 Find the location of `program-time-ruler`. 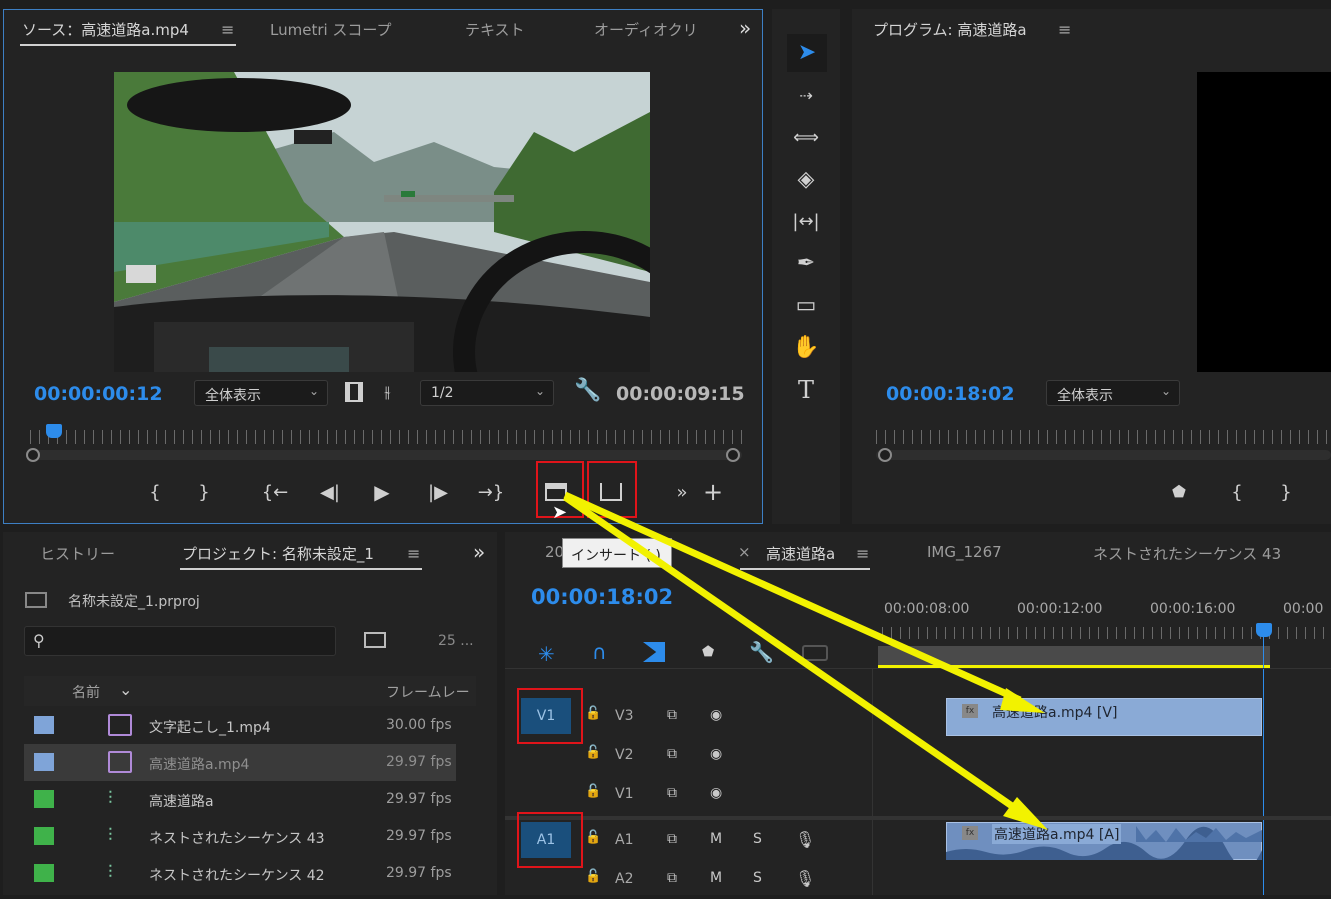

program-time-ruler is located at coordinates (1103, 437).